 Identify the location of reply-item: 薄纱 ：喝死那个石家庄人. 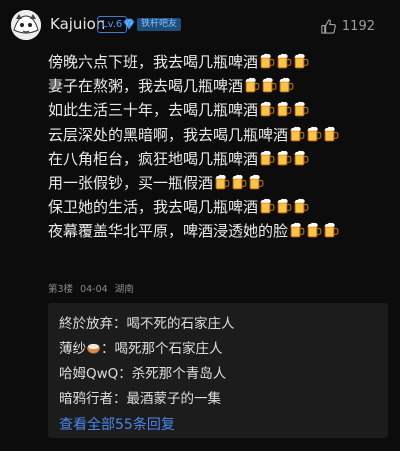
(141, 347).